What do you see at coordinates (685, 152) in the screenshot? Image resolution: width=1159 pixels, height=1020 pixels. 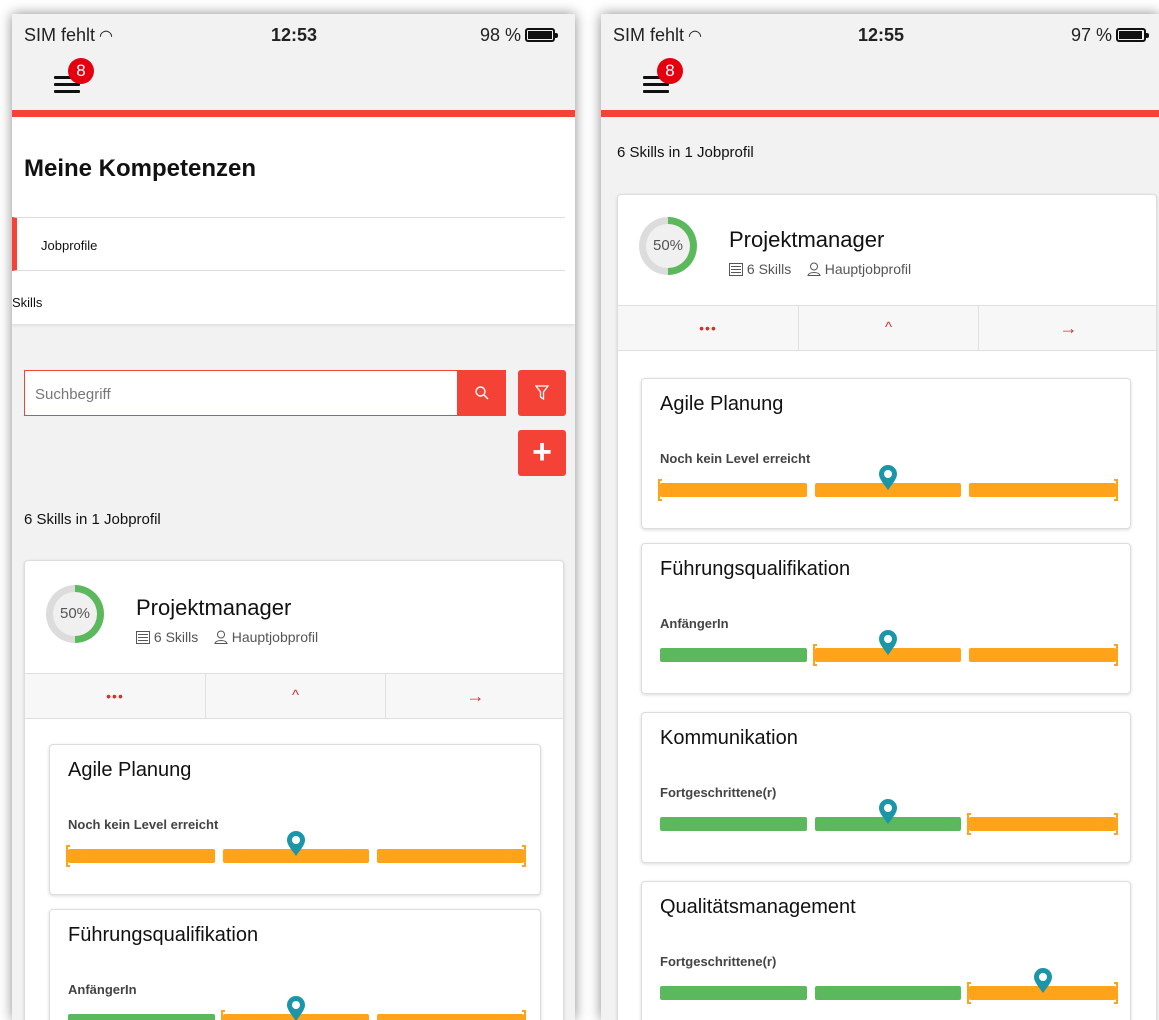 I see `results-summary: 6 Skills in 1 Jobprofil` at bounding box center [685, 152].